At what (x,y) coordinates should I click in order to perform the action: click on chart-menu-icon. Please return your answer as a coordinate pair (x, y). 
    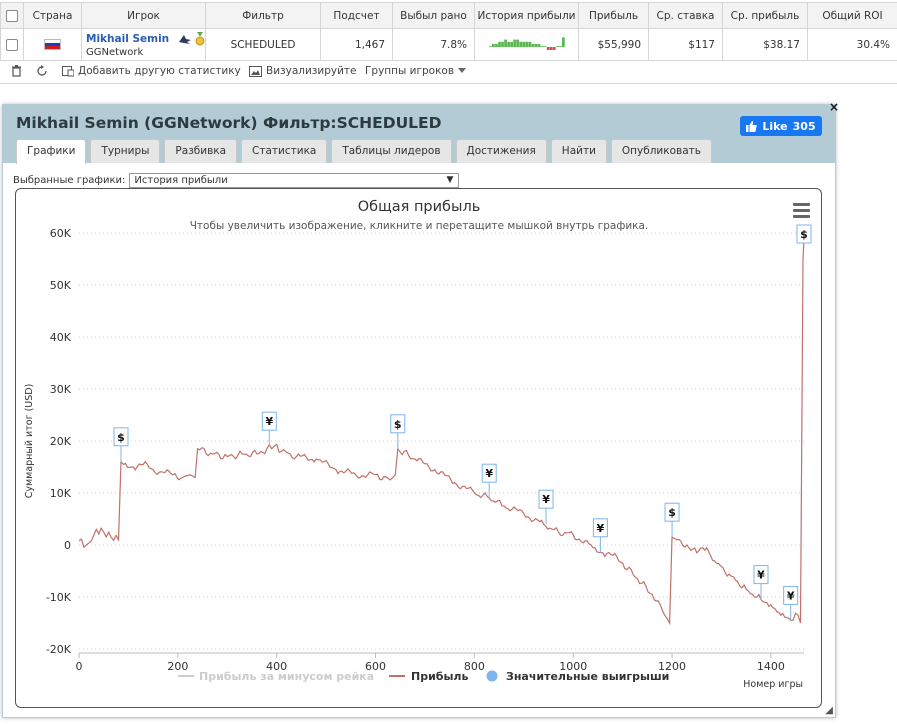
    Looking at the image, I should click on (801, 210).